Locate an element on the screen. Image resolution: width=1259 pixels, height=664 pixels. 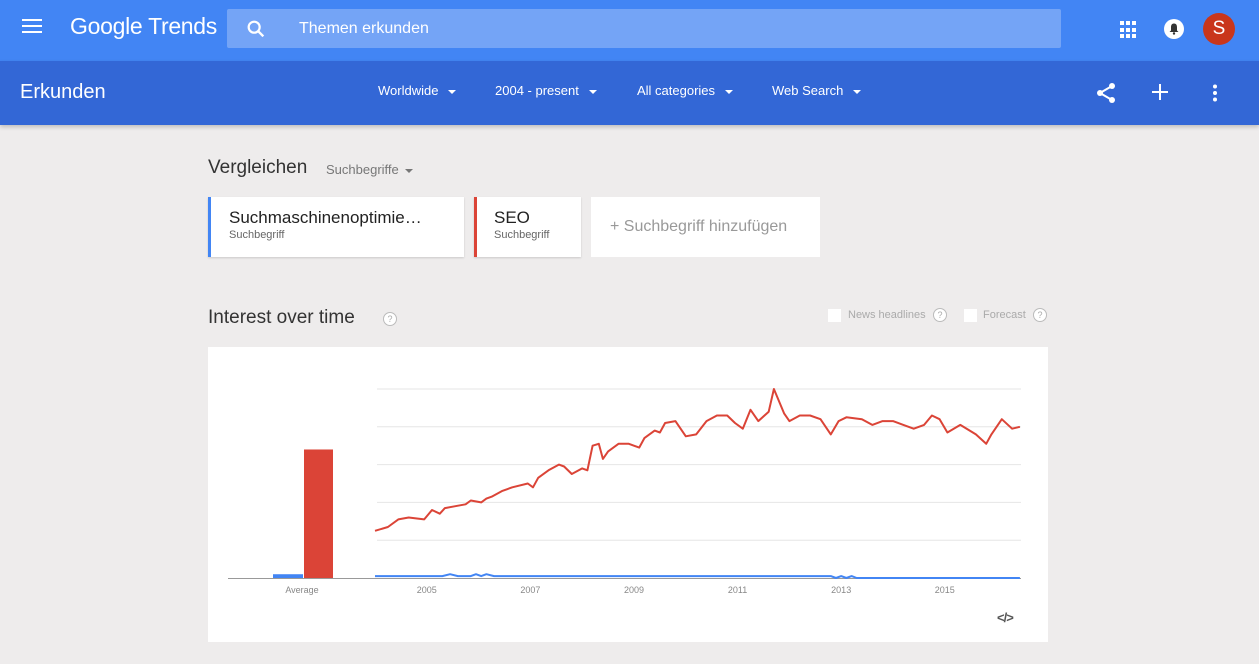
filter-search-type: Web Search is located at coordinates (817, 90).